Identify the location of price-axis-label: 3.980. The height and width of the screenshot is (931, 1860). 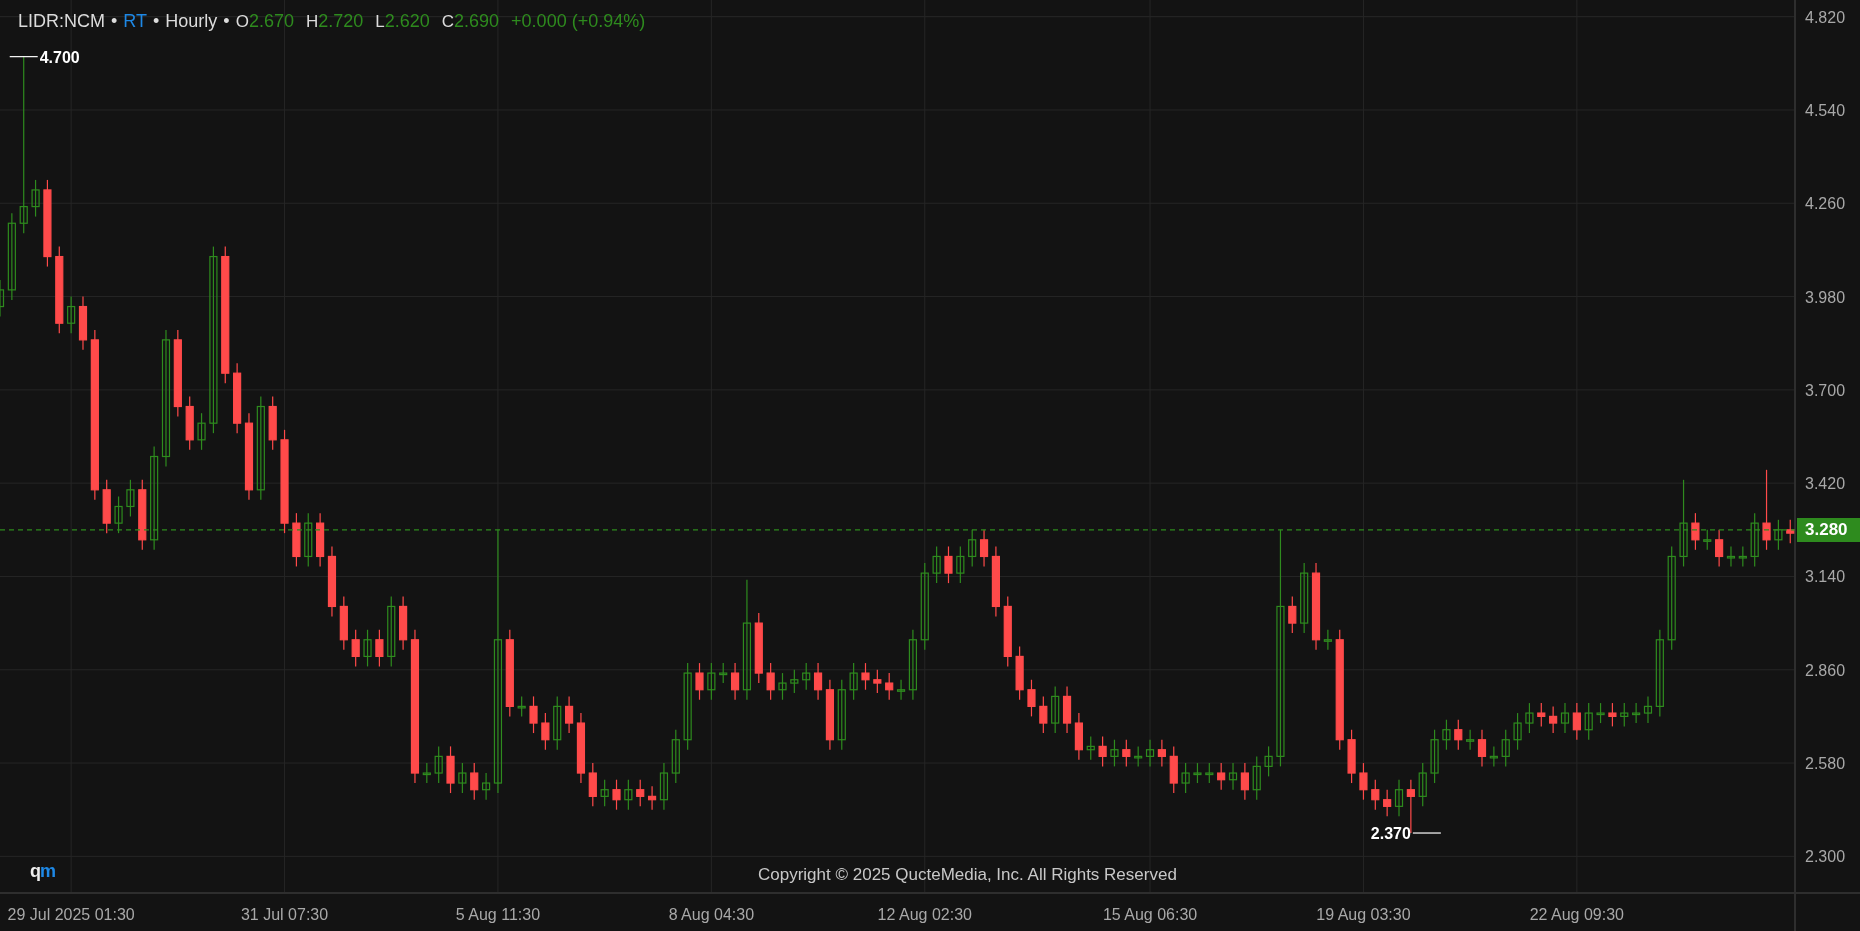
(1825, 297).